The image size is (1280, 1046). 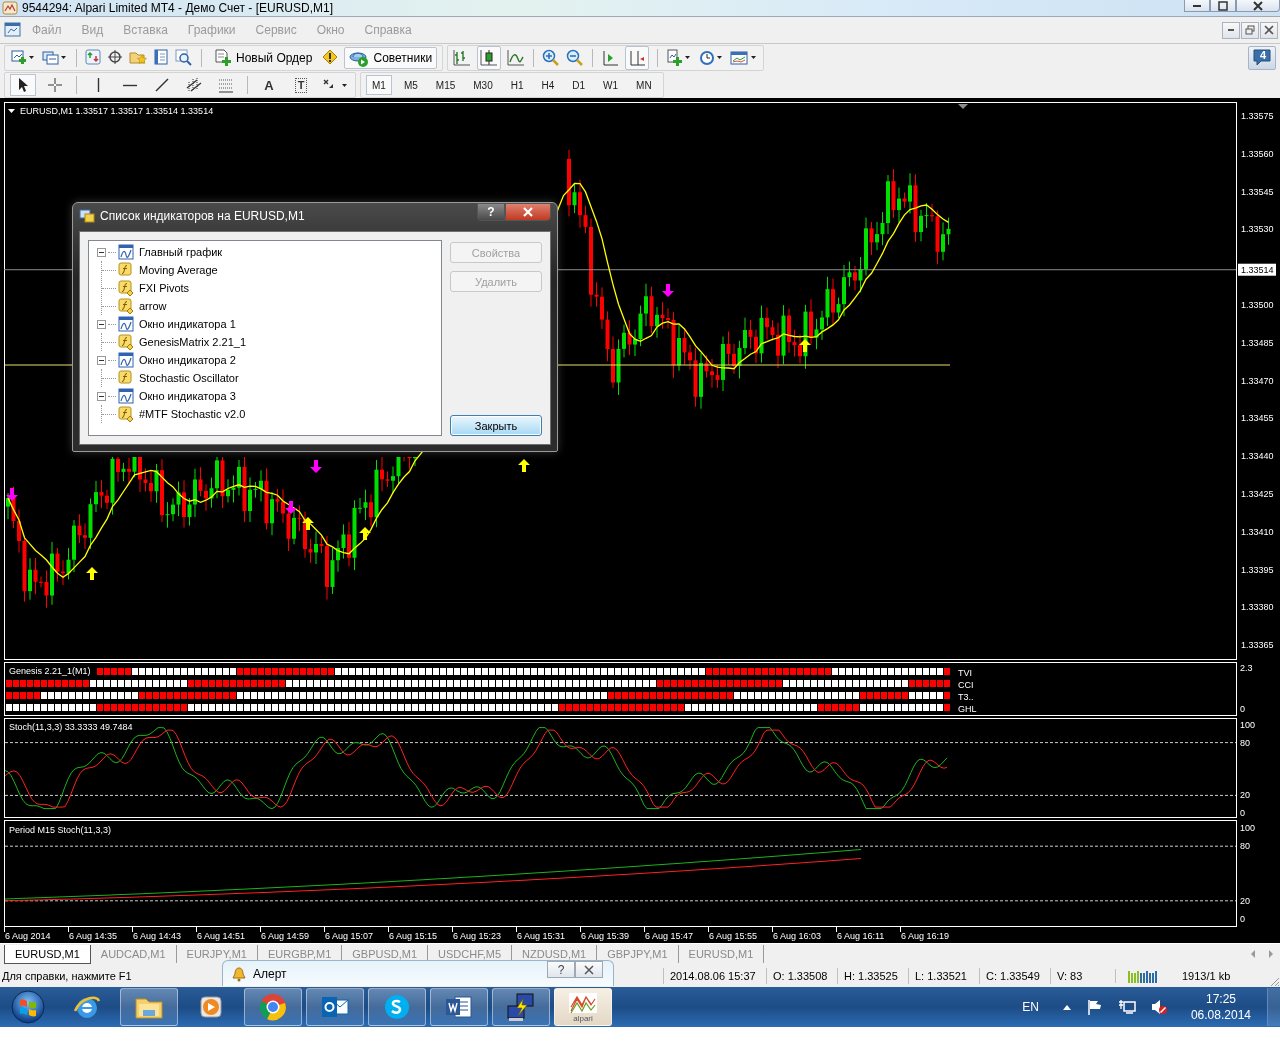 What do you see at coordinates (1206, 976) in the screenshot?
I see `traffic-text: 1913/1 kb` at bounding box center [1206, 976].